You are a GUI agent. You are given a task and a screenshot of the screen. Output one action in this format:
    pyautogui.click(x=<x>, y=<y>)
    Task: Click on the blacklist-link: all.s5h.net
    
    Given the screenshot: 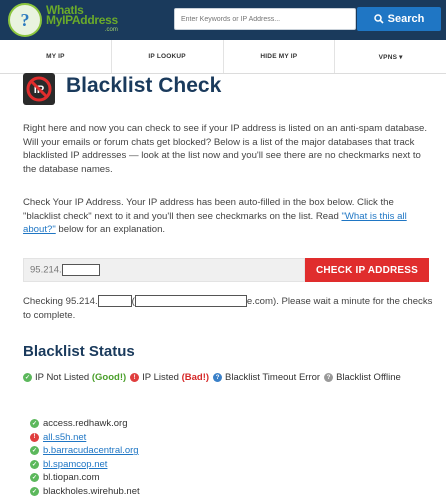 What is the action you would take?
    pyautogui.click(x=64, y=437)
    